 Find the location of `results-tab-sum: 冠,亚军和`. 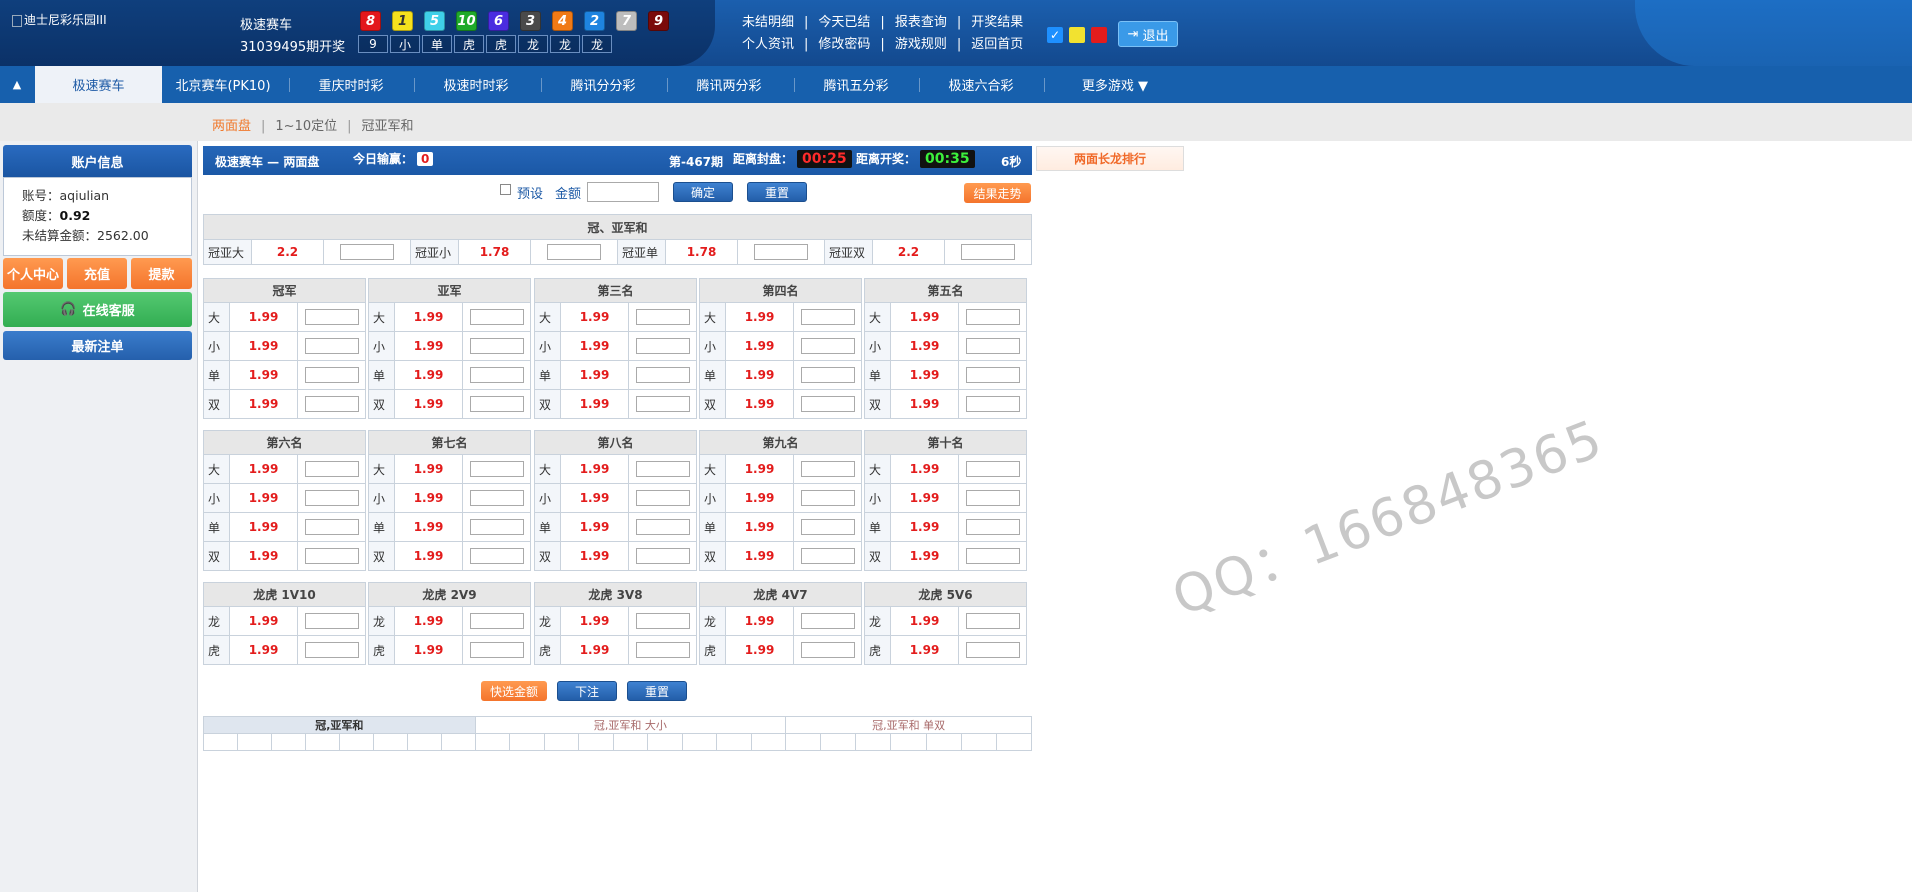

results-tab-sum: 冠,亚军和 is located at coordinates (339, 725).